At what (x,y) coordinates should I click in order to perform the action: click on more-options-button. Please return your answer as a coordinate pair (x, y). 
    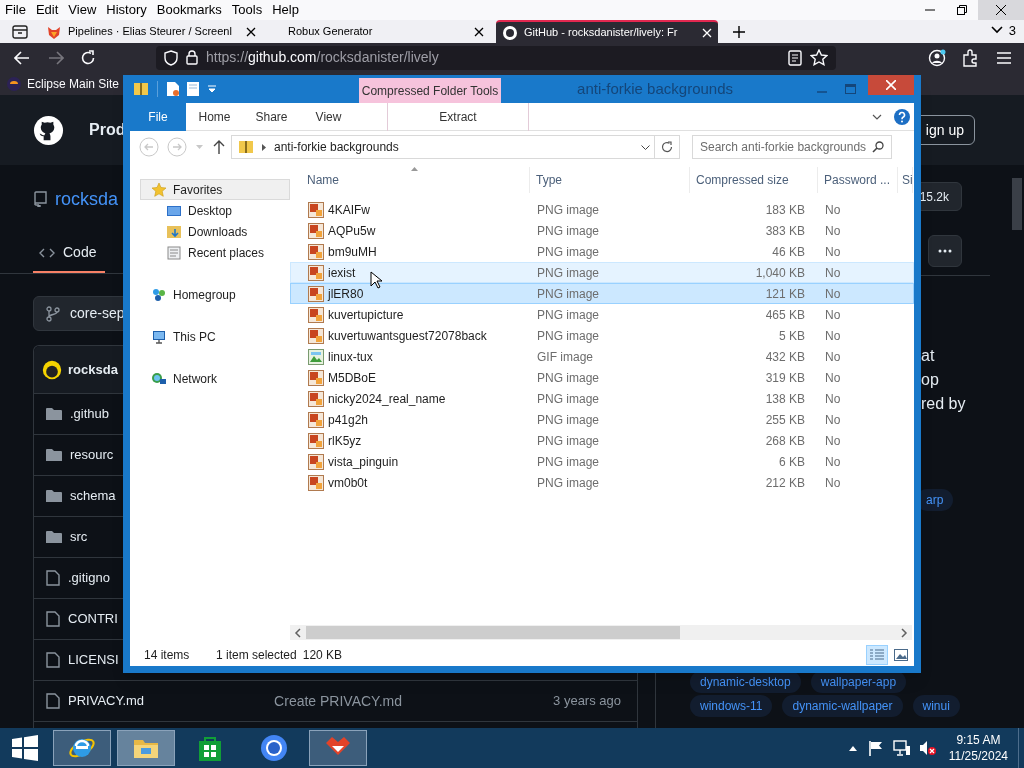
    Looking at the image, I should click on (945, 251).